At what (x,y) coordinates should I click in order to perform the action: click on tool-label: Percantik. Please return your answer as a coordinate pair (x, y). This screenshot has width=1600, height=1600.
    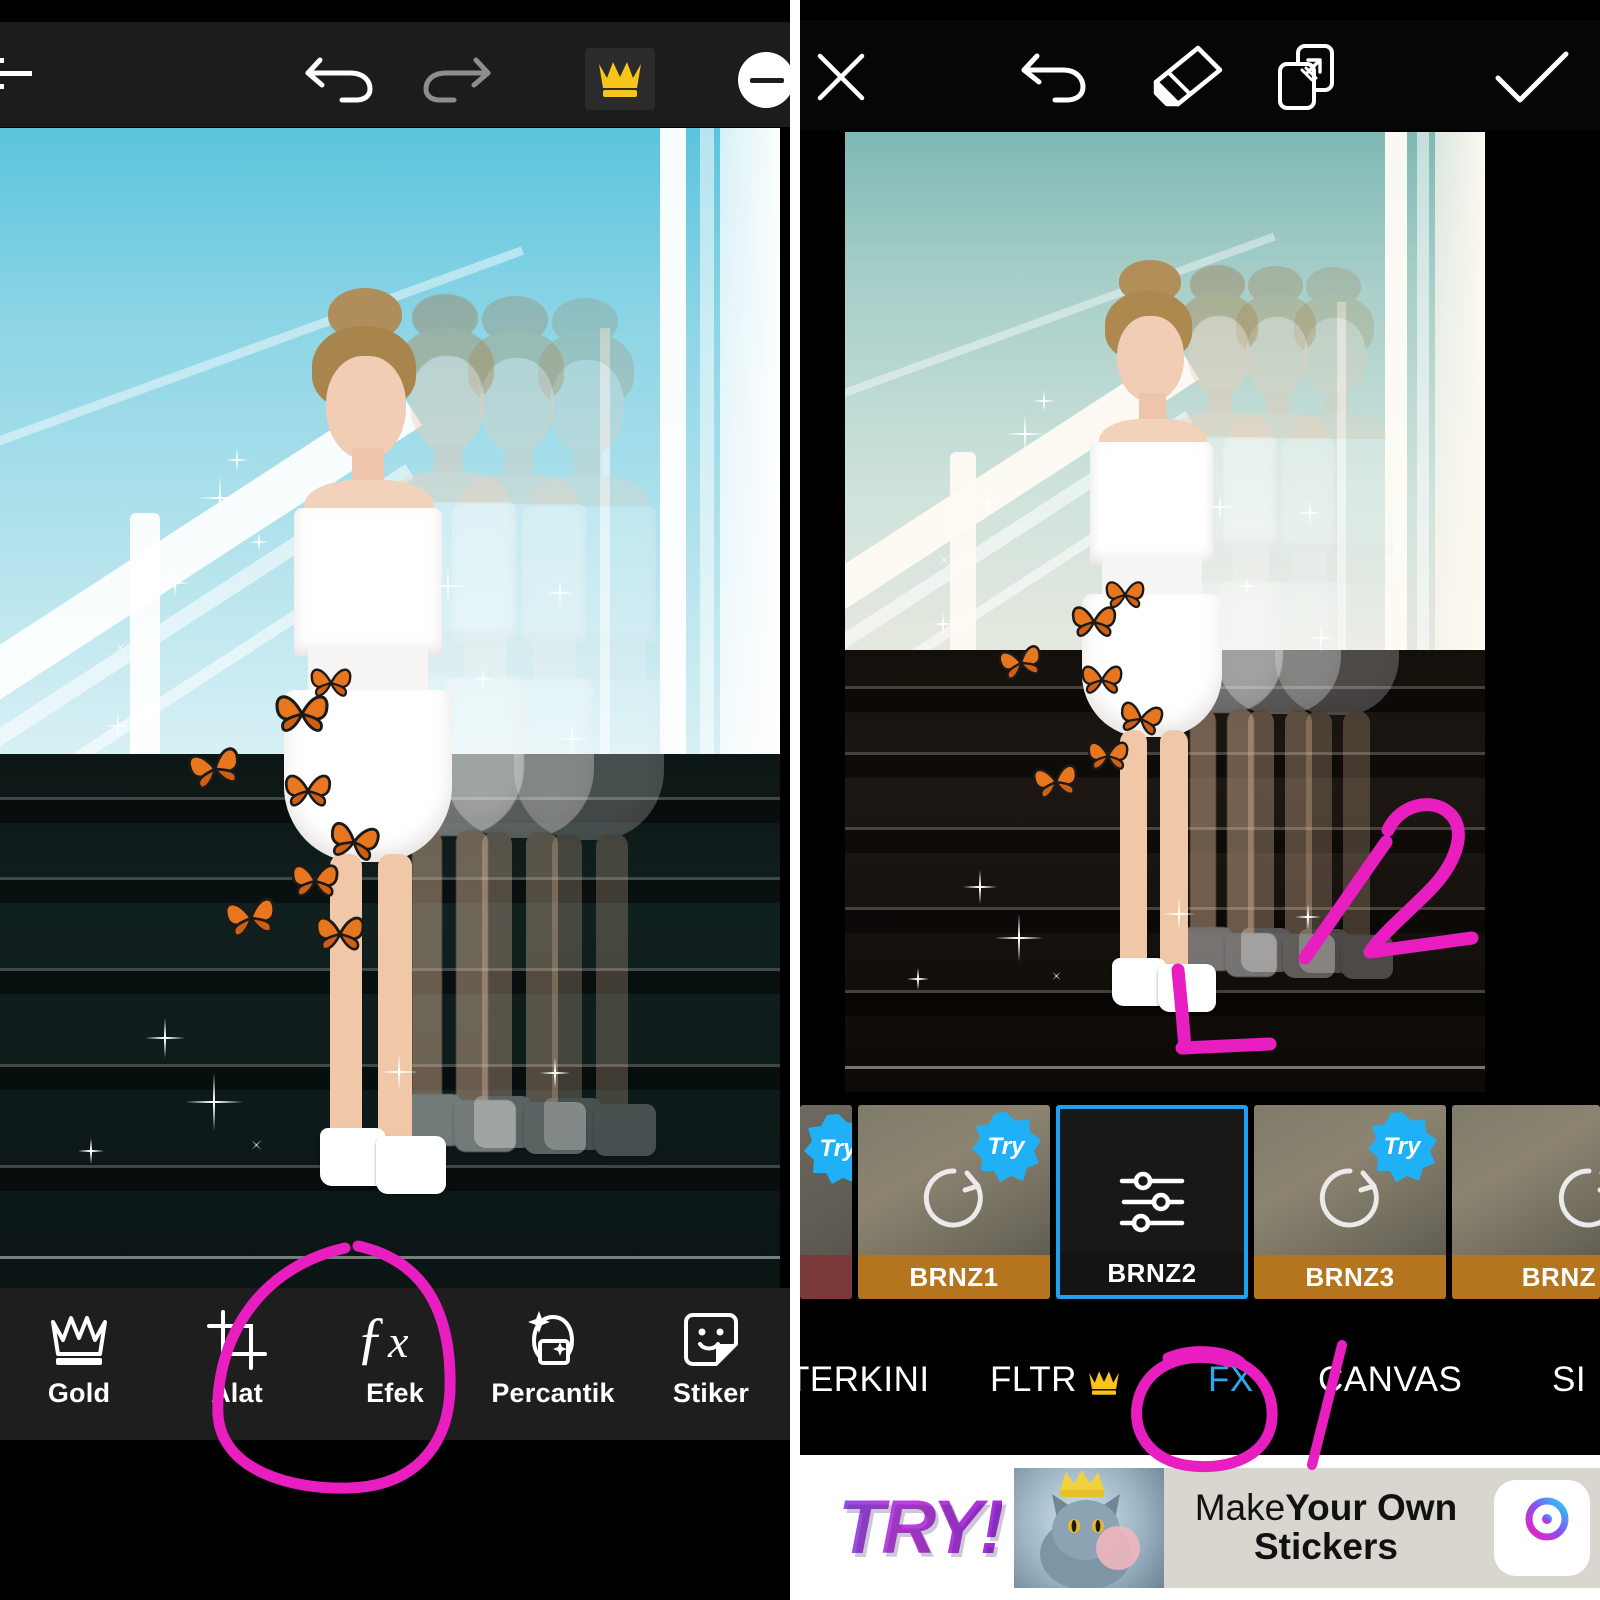
    Looking at the image, I should click on (553, 1393).